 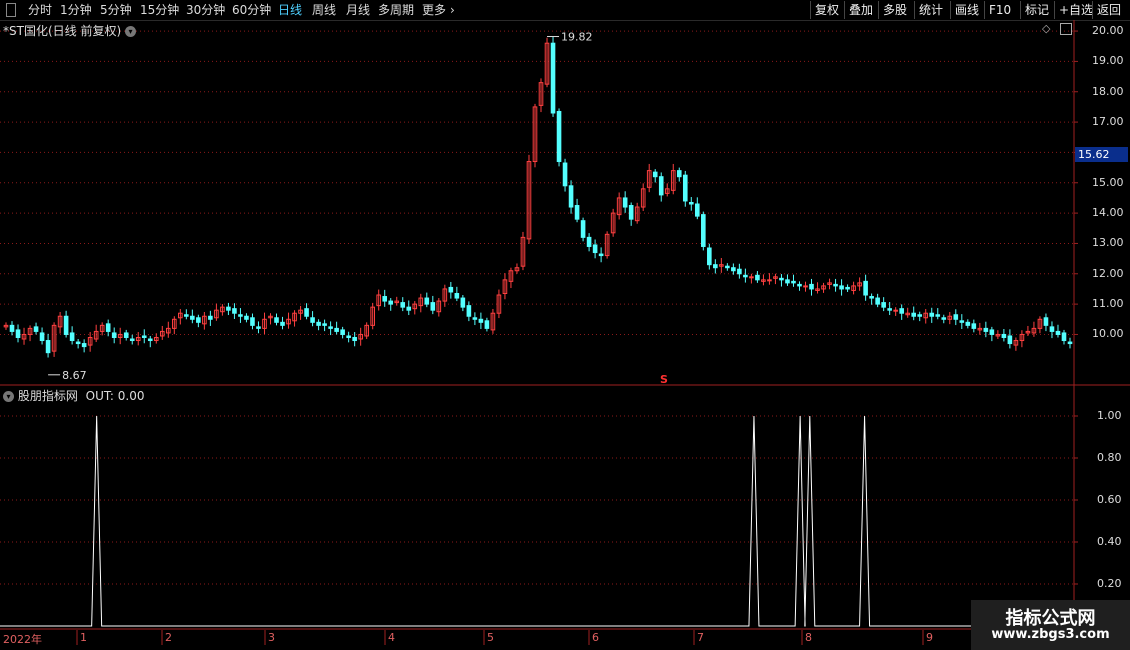 I want to click on price-label: 20.00, so click(x=1108, y=31).